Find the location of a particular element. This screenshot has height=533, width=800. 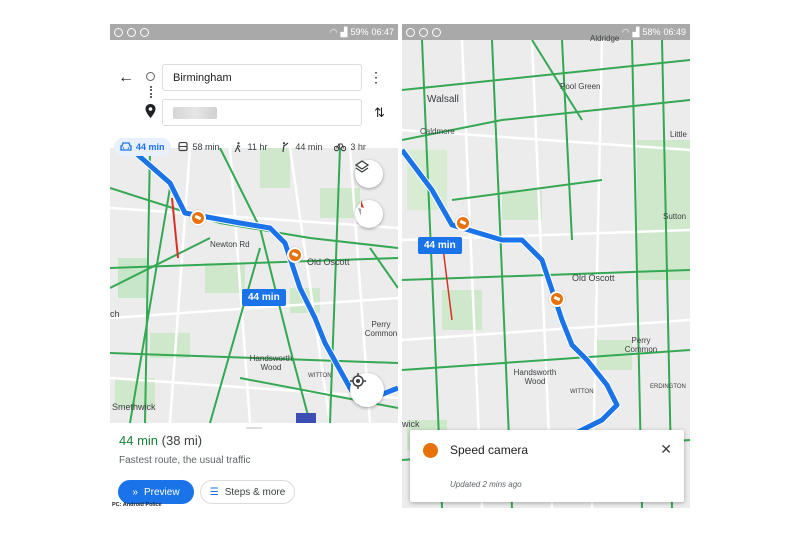

bike-icon is located at coordinates (340, 147).